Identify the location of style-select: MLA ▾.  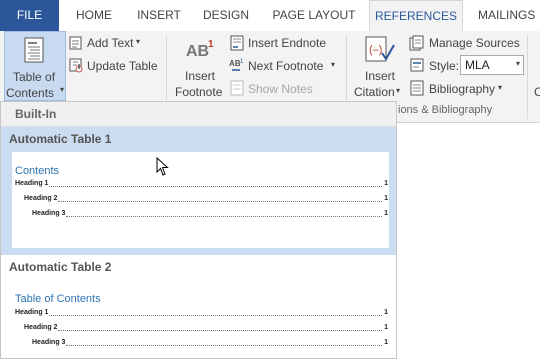
(492, 65).